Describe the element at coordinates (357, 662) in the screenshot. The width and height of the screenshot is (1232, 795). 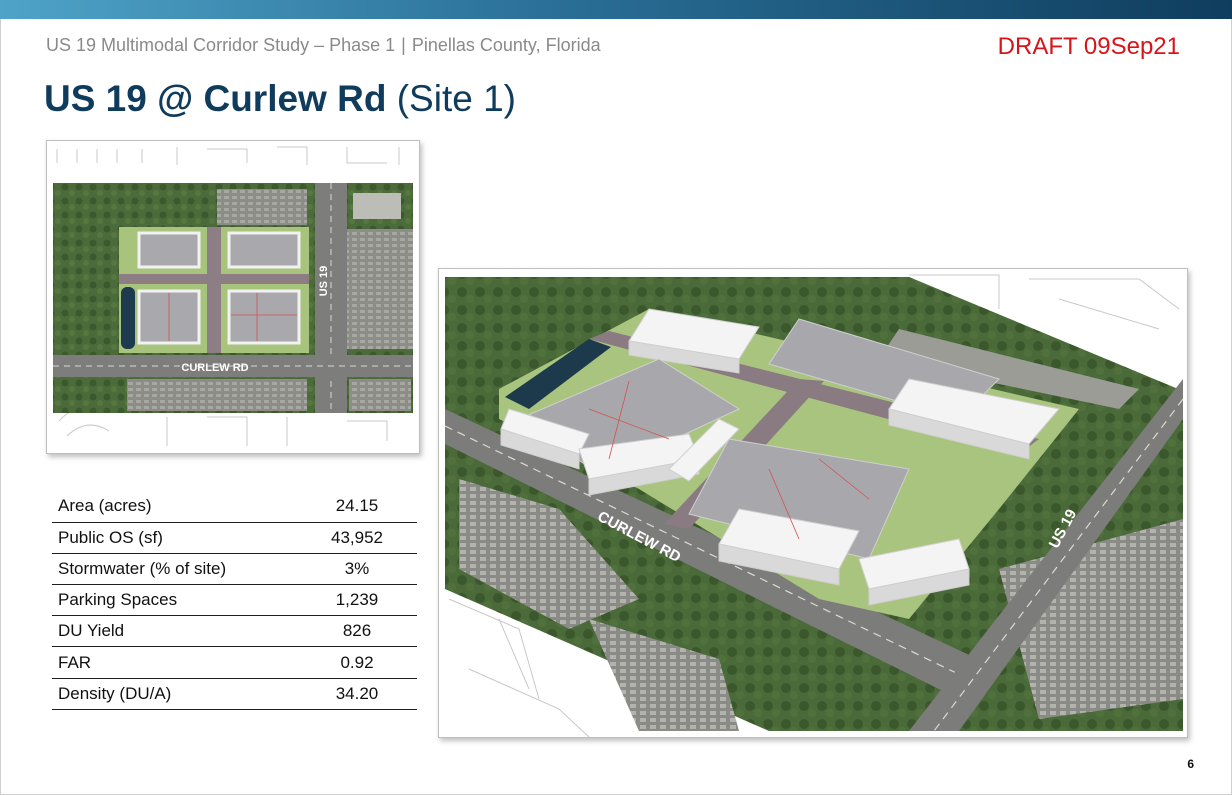
I see `metric-value: 0.92` at that location.